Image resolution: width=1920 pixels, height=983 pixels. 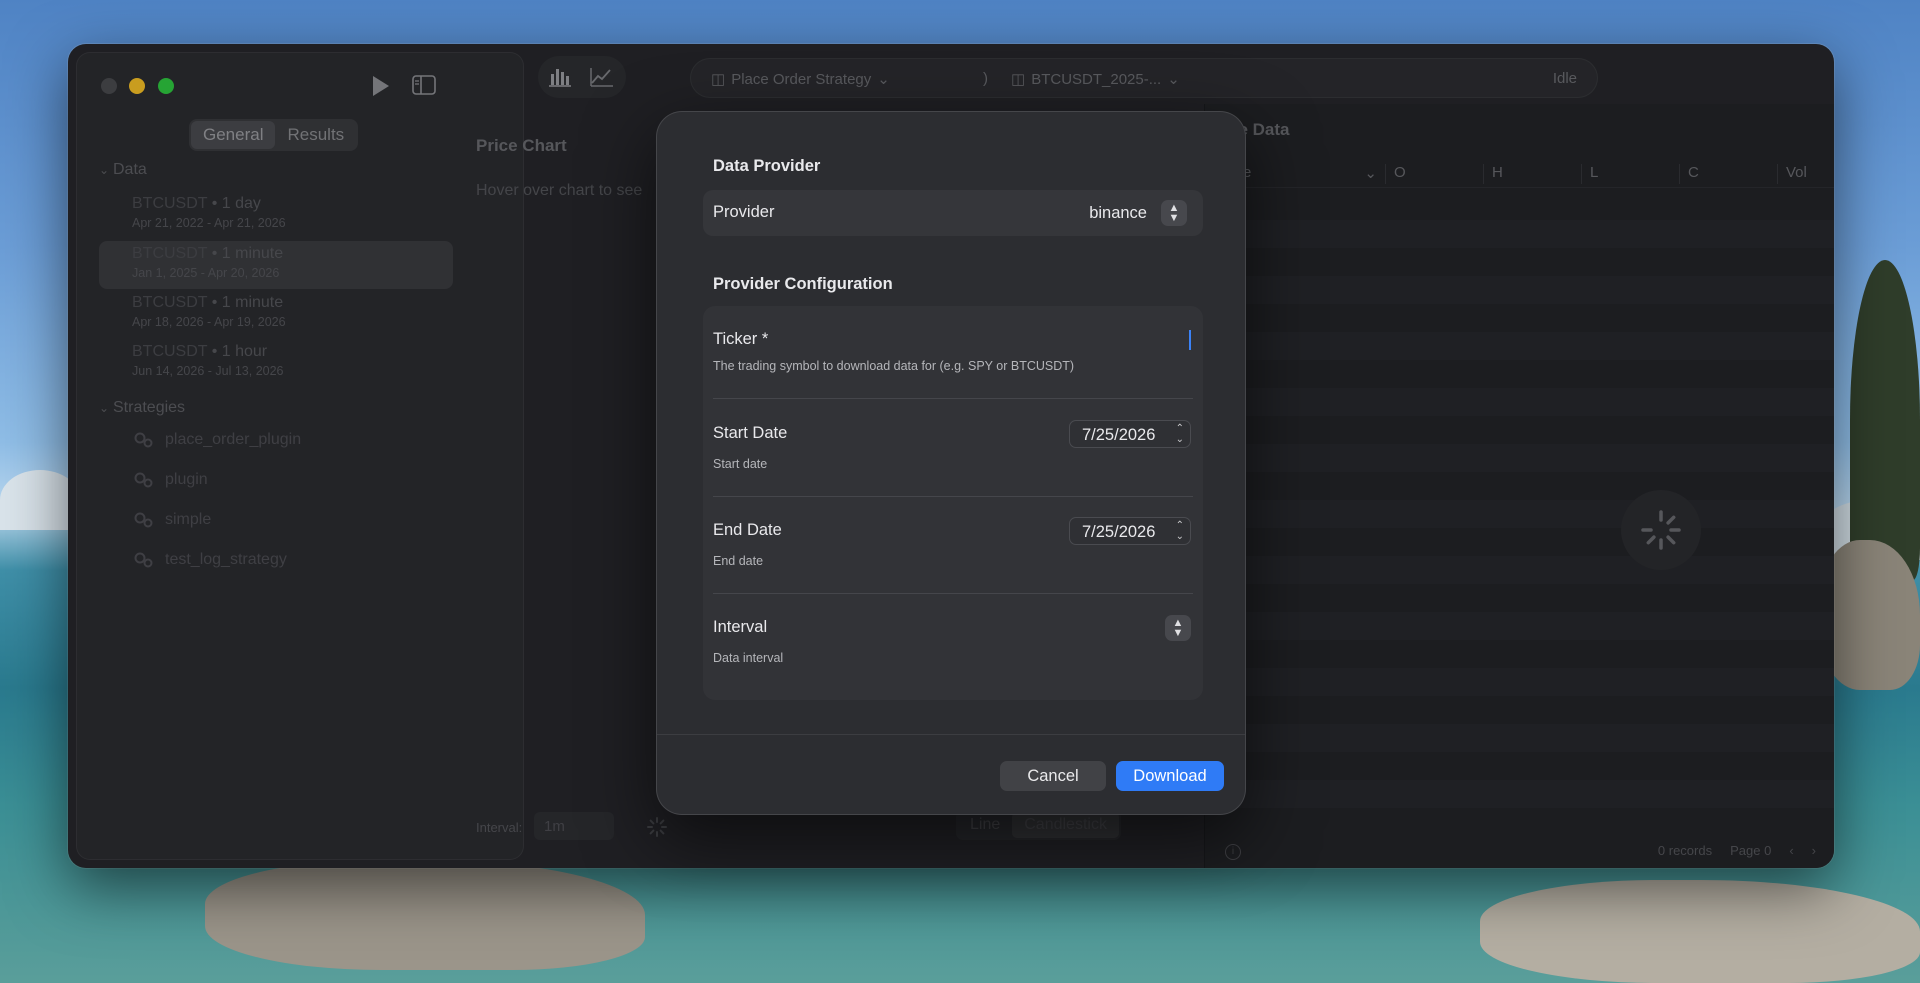 I want to click on interval-field-description: Data interval, so click(x=748, y=658).